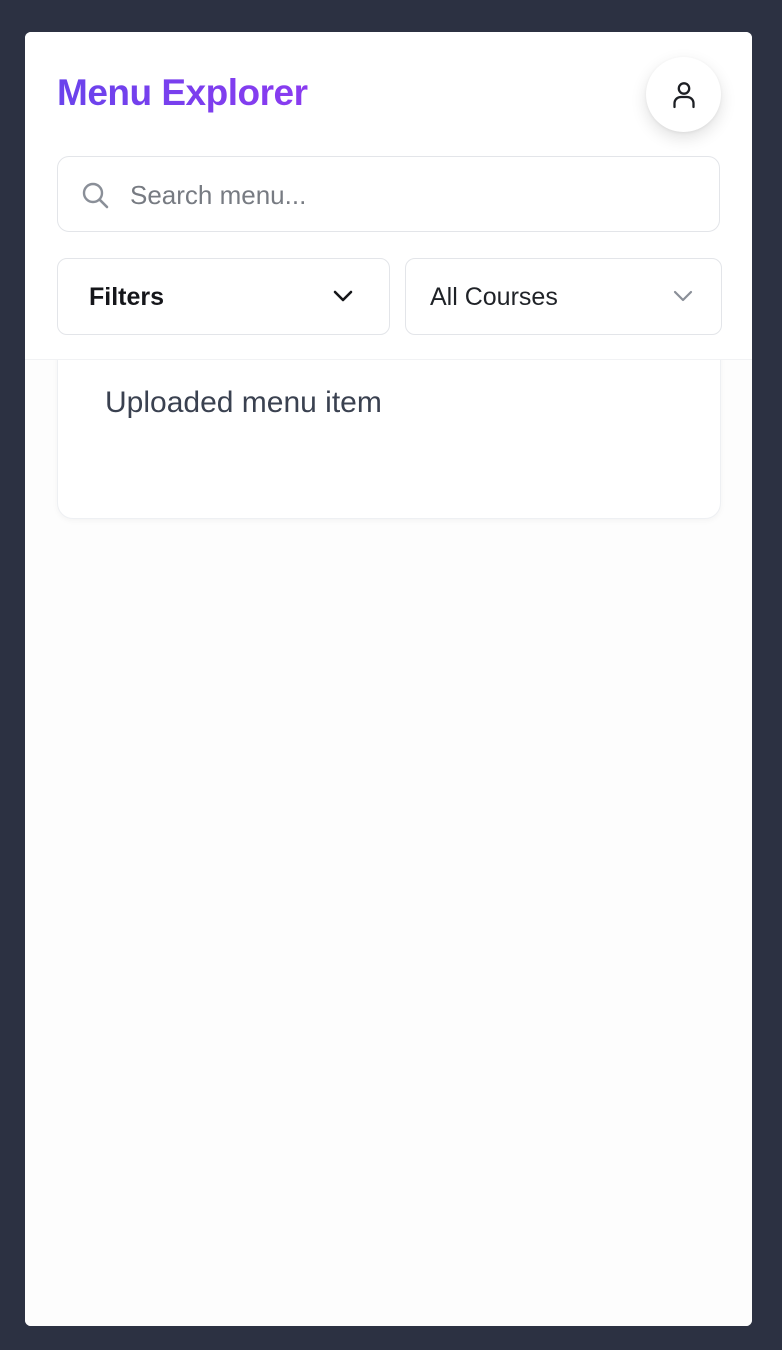  I want to click on course-selected-value: All Courses, so click(494, 297).